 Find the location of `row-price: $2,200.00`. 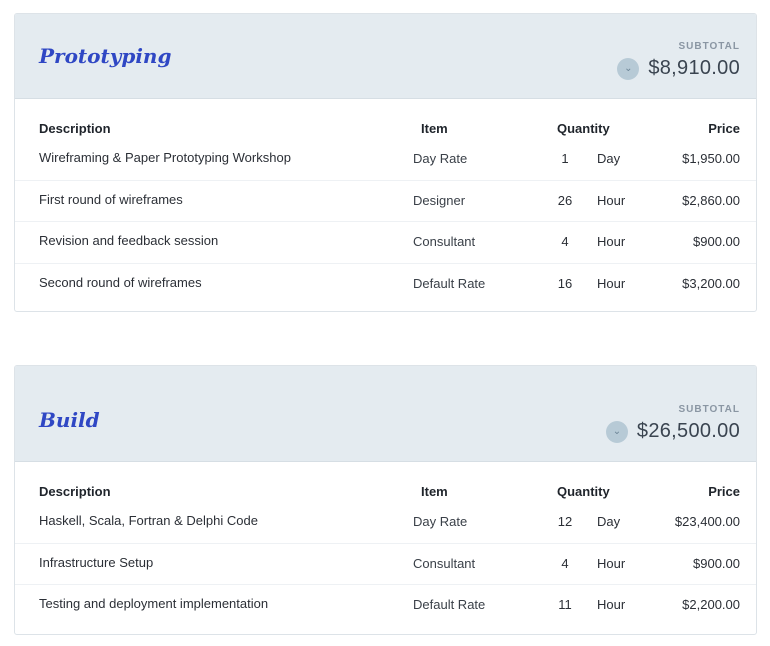

row-price: $2,200.00 is located at coordinates (711, 604).